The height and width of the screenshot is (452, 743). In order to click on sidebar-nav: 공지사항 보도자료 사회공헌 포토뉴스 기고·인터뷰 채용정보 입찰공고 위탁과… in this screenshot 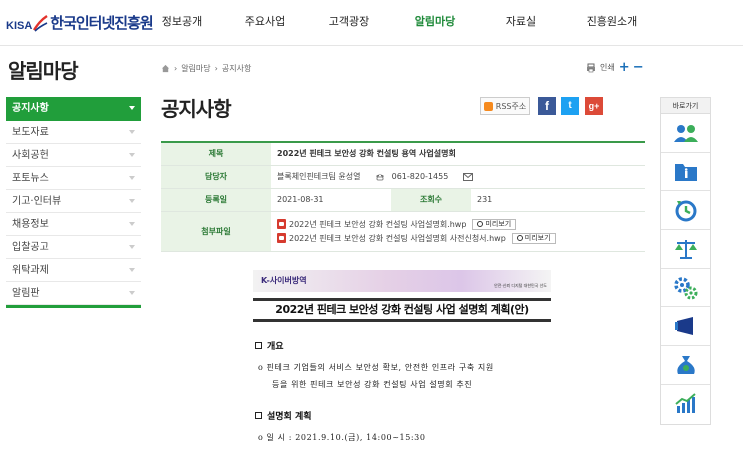, I will do `click(73, 202)`.